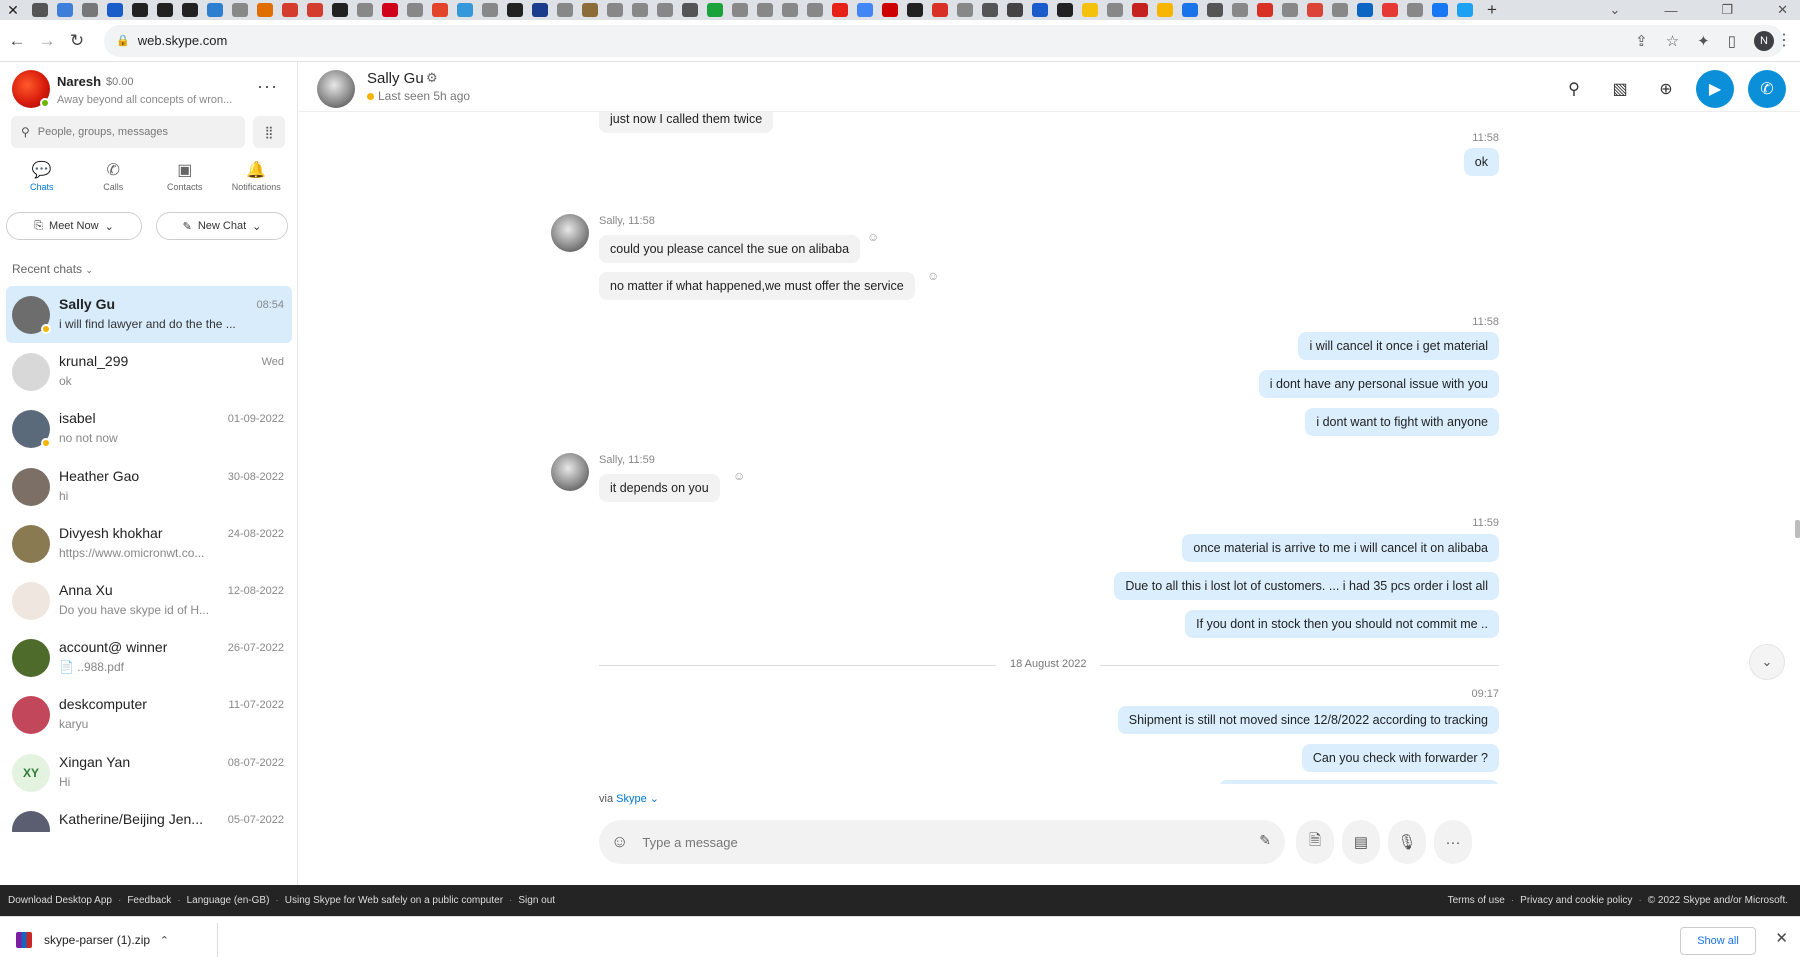 This screenshot has width=1800, height=963. I want to click on message-input: ☺ Type a message ✎, so click(942, 842).